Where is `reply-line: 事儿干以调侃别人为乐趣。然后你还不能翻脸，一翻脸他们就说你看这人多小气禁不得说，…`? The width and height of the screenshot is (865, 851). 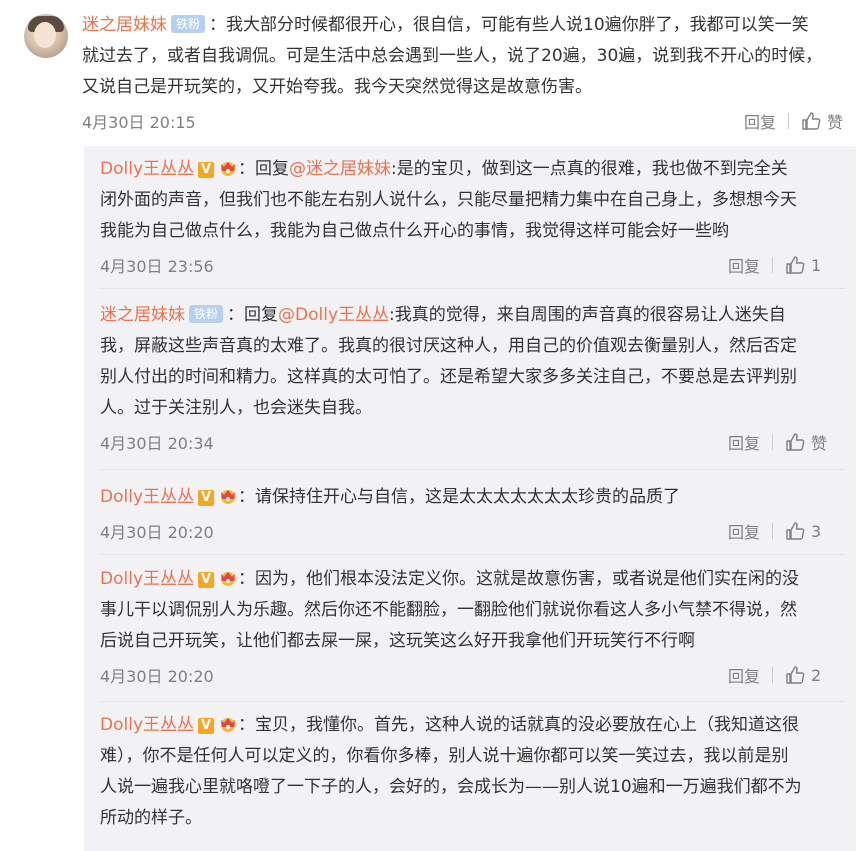 reply-line: 事儿干以调侃别人为乐趣。然后你还不能翻脸，一翻脸他们就说你看这人多小气禁不得说，… is located at coordinates (448, 610).